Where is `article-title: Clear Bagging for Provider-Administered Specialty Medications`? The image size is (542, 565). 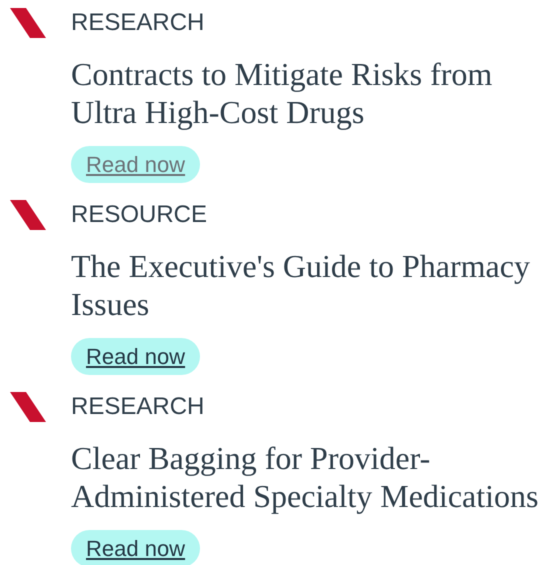 article-title: Clear Bagging for Provider-Administered Specialty Medications is located at coordinates (305, 477).